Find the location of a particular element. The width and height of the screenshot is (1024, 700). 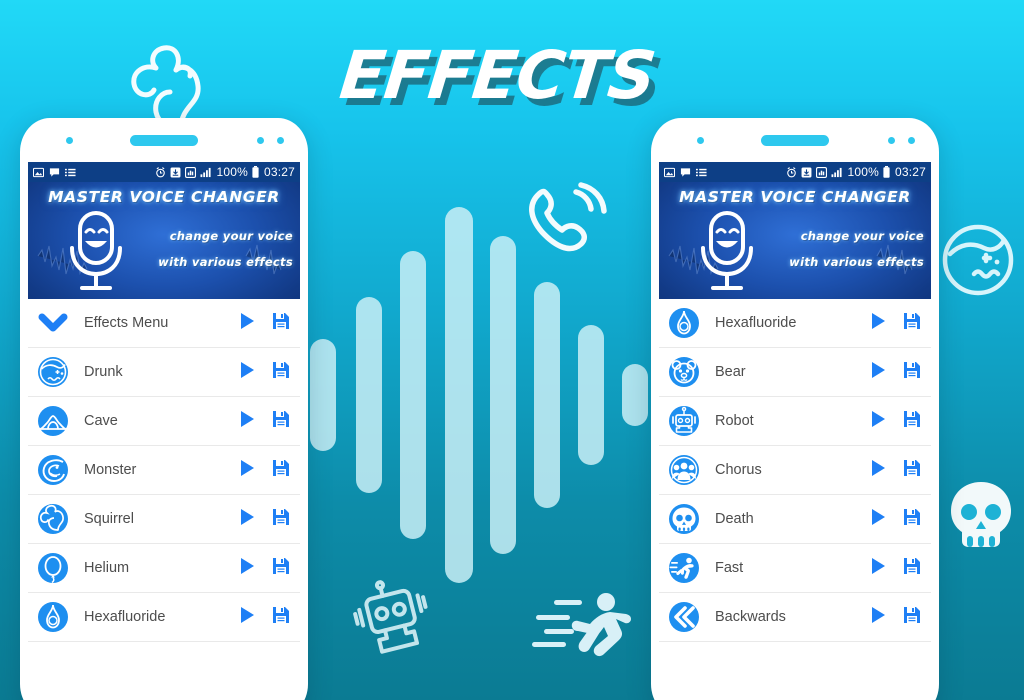

phone-bezel-top-right is located at coordinates (795, 140).